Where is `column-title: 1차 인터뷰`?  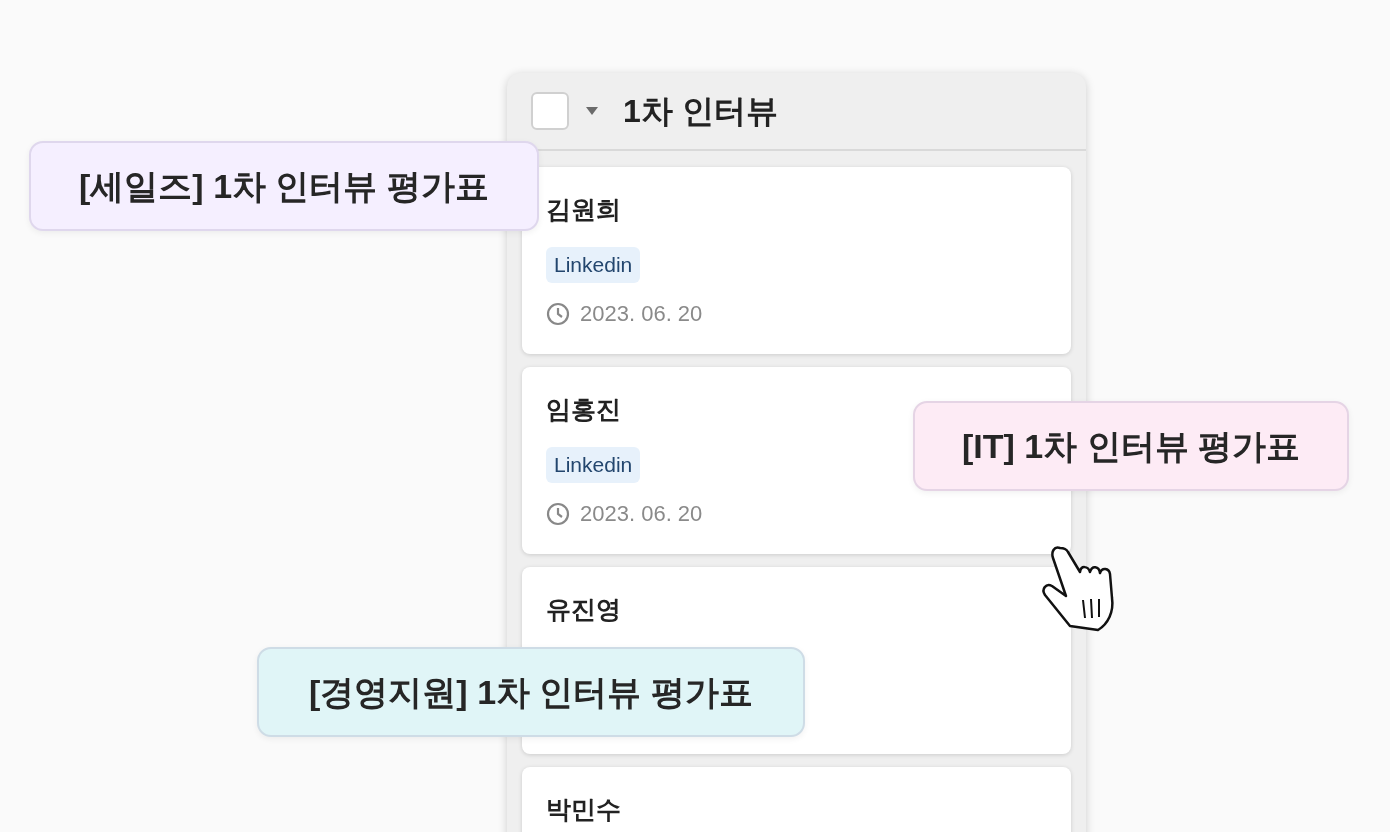
column-title: 1차 인터뷰 is located at coordinates (700, 111).